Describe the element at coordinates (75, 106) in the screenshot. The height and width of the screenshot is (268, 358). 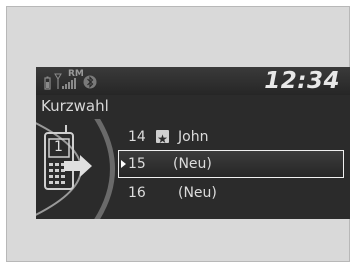
I see `screen-title: Kurzwahl` at that location.